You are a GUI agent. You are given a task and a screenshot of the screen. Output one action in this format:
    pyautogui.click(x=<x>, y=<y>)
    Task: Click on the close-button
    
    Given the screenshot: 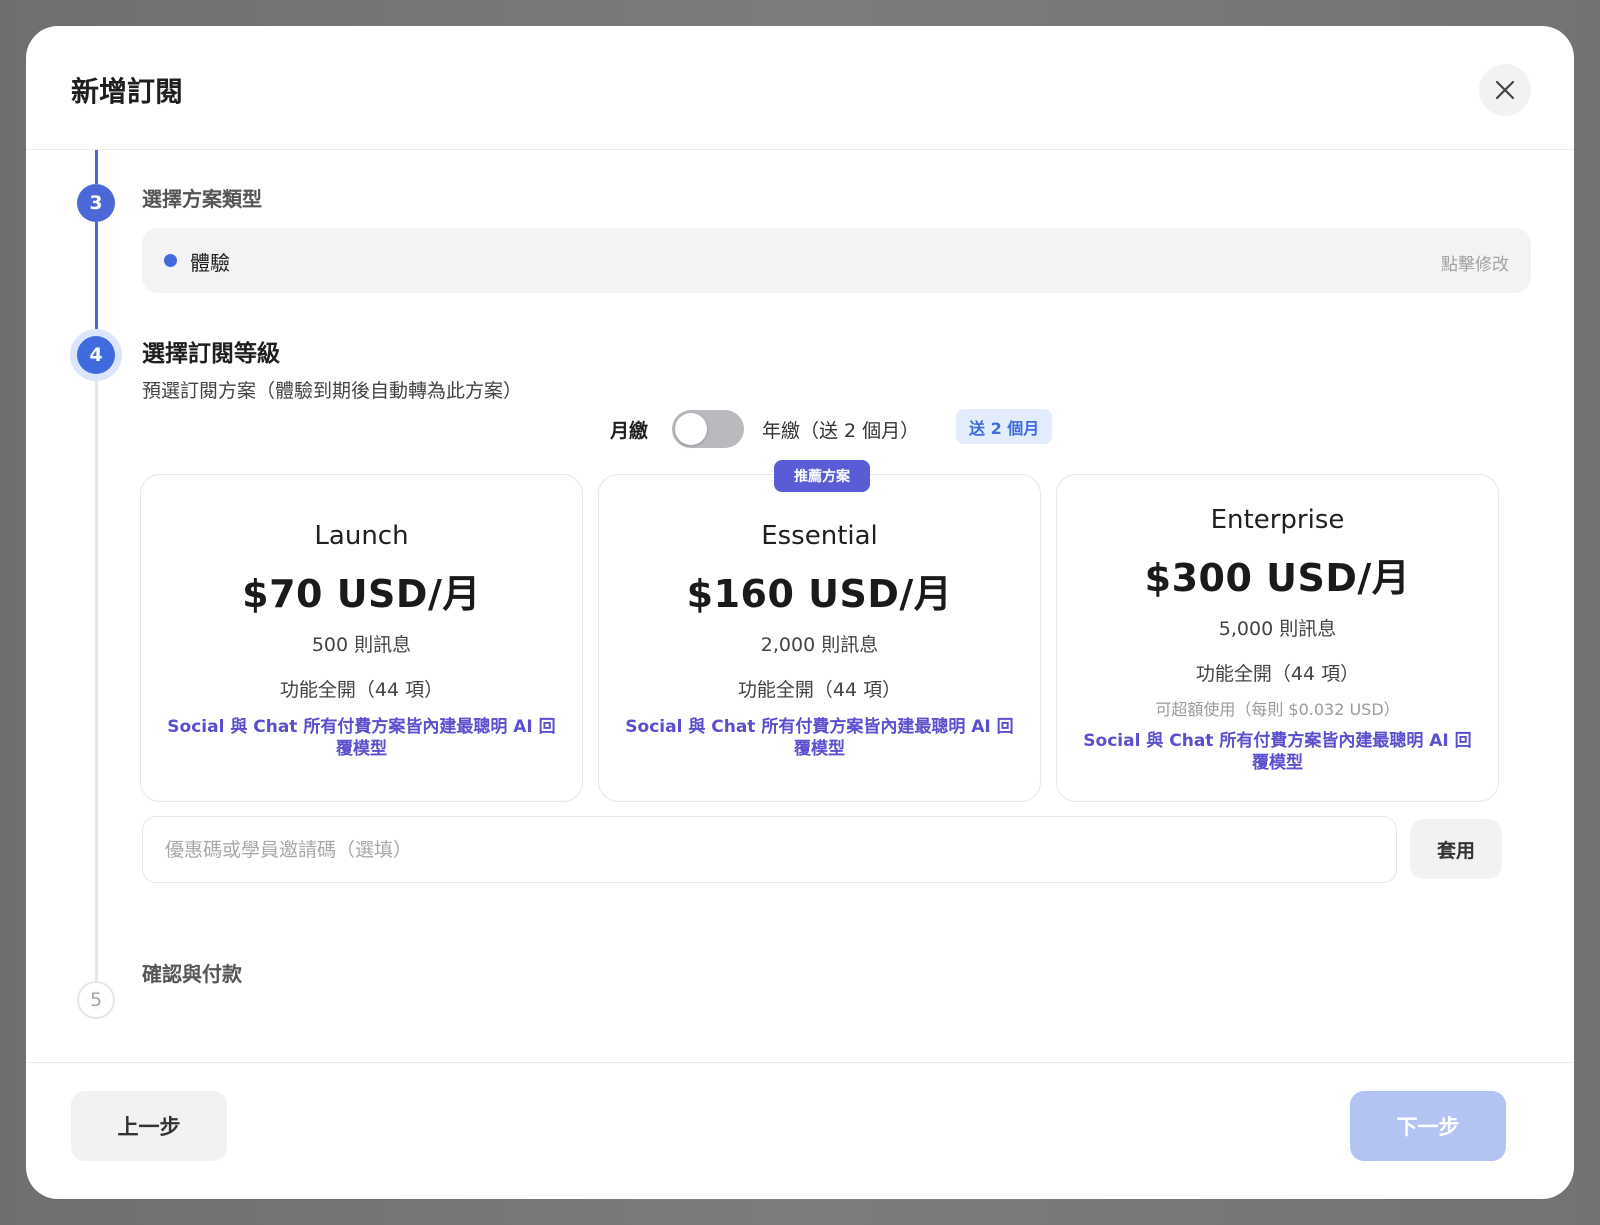 What is the action you would take?
    pyautogui.click(x=1505, y=90)
    